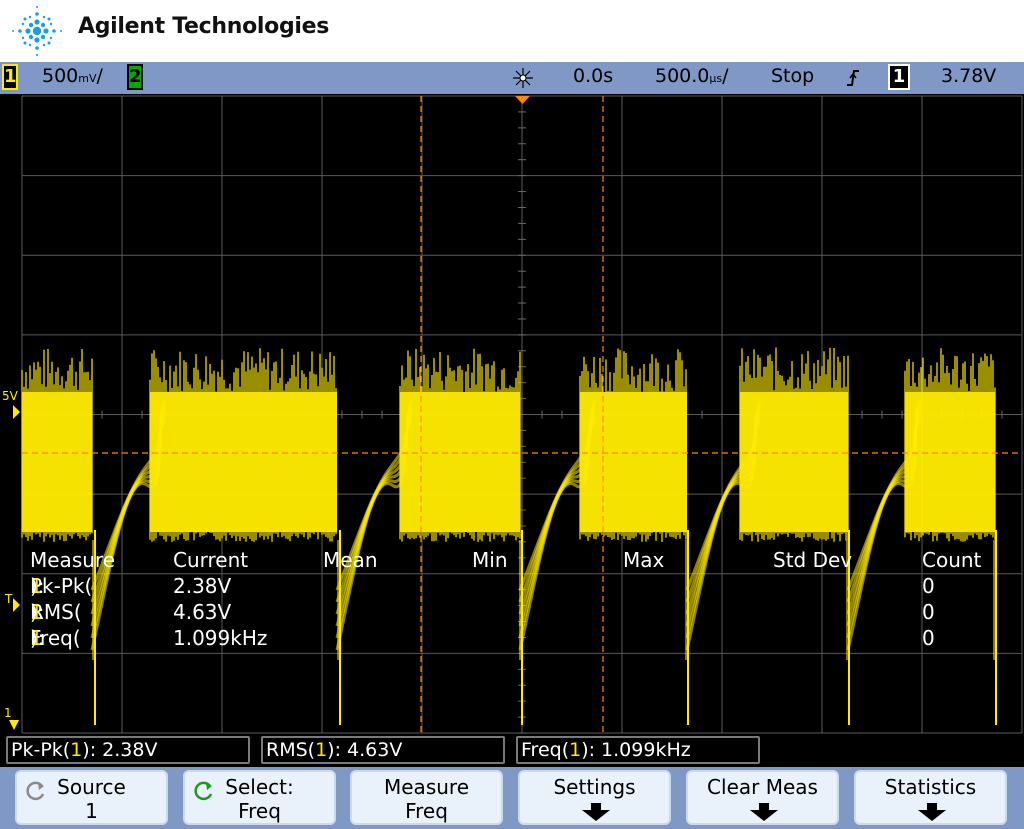  I want to click on channel-1-scale: 500mV/, so click(72, 76).